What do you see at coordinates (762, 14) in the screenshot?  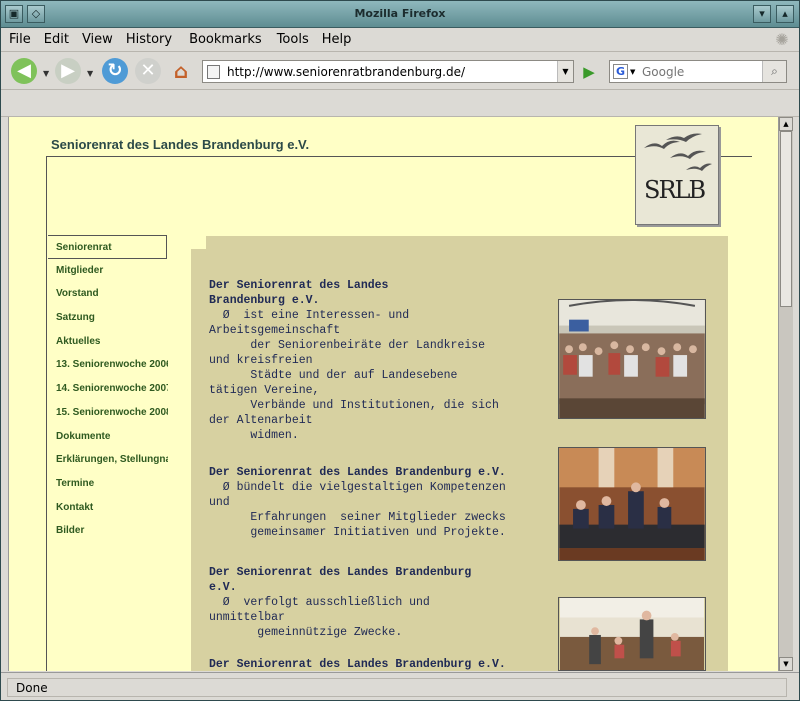 I see `minimize-icon: ▾` at bounding box center [762, 14].